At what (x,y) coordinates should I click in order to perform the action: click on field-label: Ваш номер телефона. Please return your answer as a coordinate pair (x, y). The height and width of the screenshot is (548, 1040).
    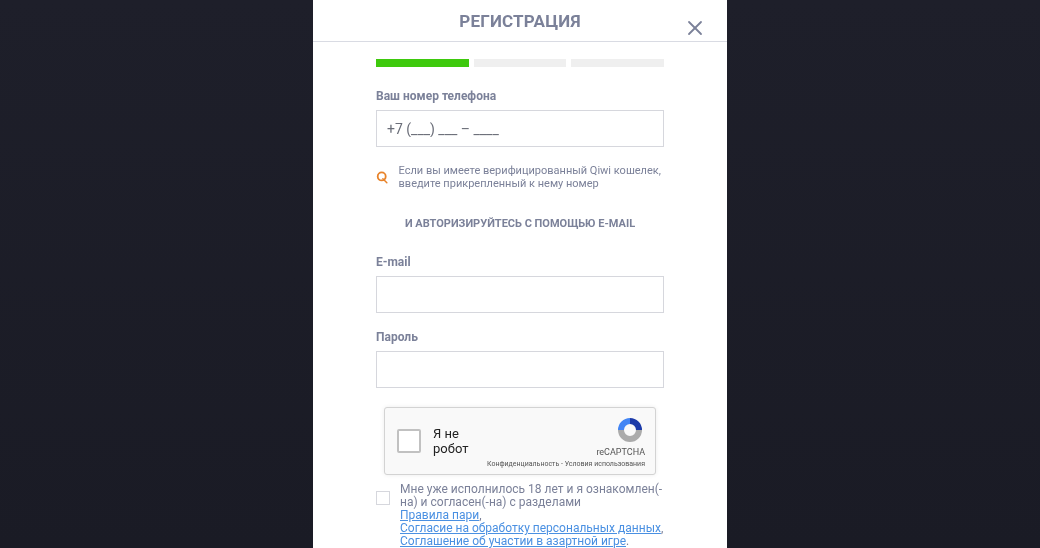
    Looking at the image, I should click on (437, 96).